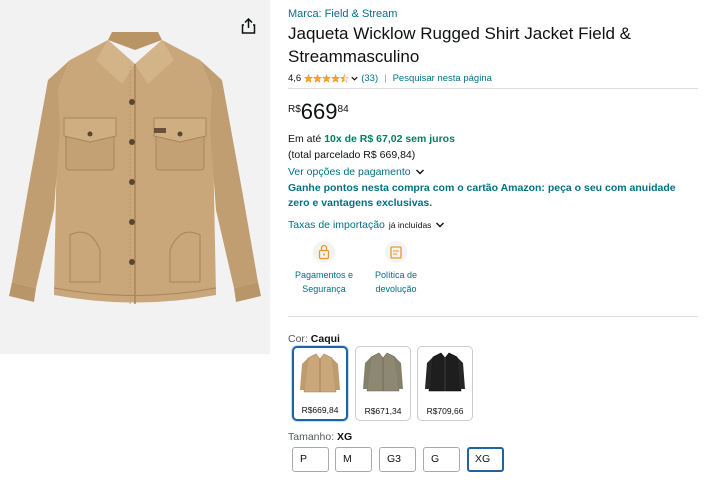  What do you see at coordinates (324, 275) in the screenshot?
I see `feature-label-line1: Pagamentos e` at bounding box center [324, 275].